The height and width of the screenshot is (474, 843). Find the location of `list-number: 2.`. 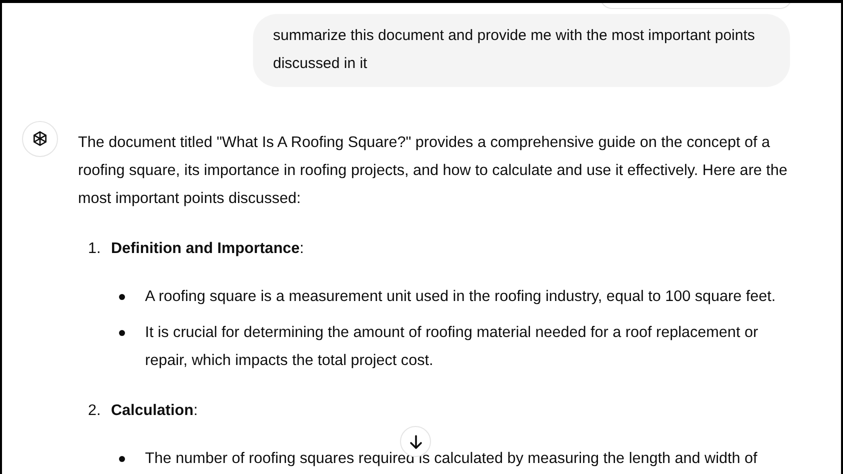

list-number: 2. is located at coordinates (95, 411).